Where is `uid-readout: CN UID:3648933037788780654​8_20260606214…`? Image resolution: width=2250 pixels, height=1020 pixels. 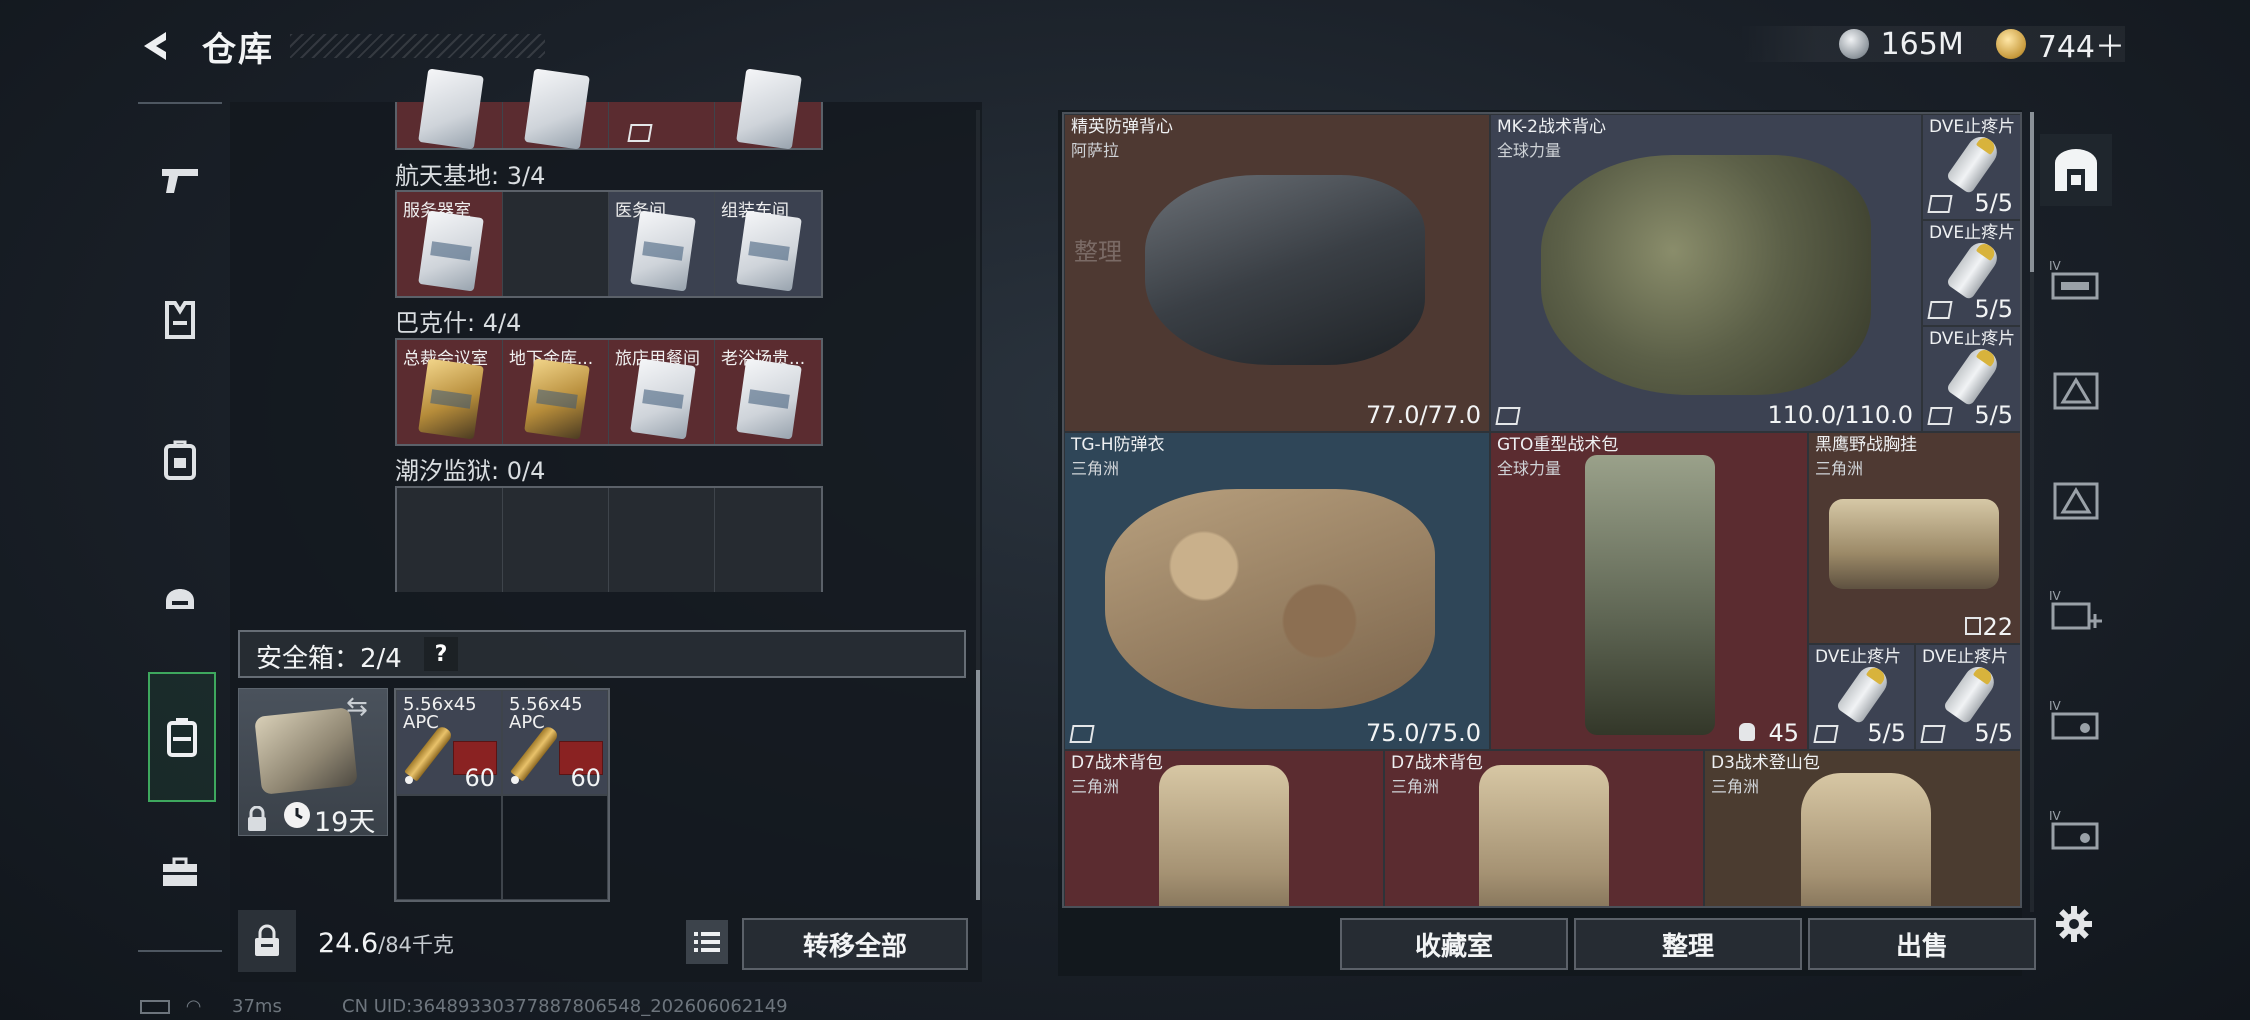
uid-readout: CN UID:3648933037788780654​8_20260606214… is located at coordinates (565, 1006).